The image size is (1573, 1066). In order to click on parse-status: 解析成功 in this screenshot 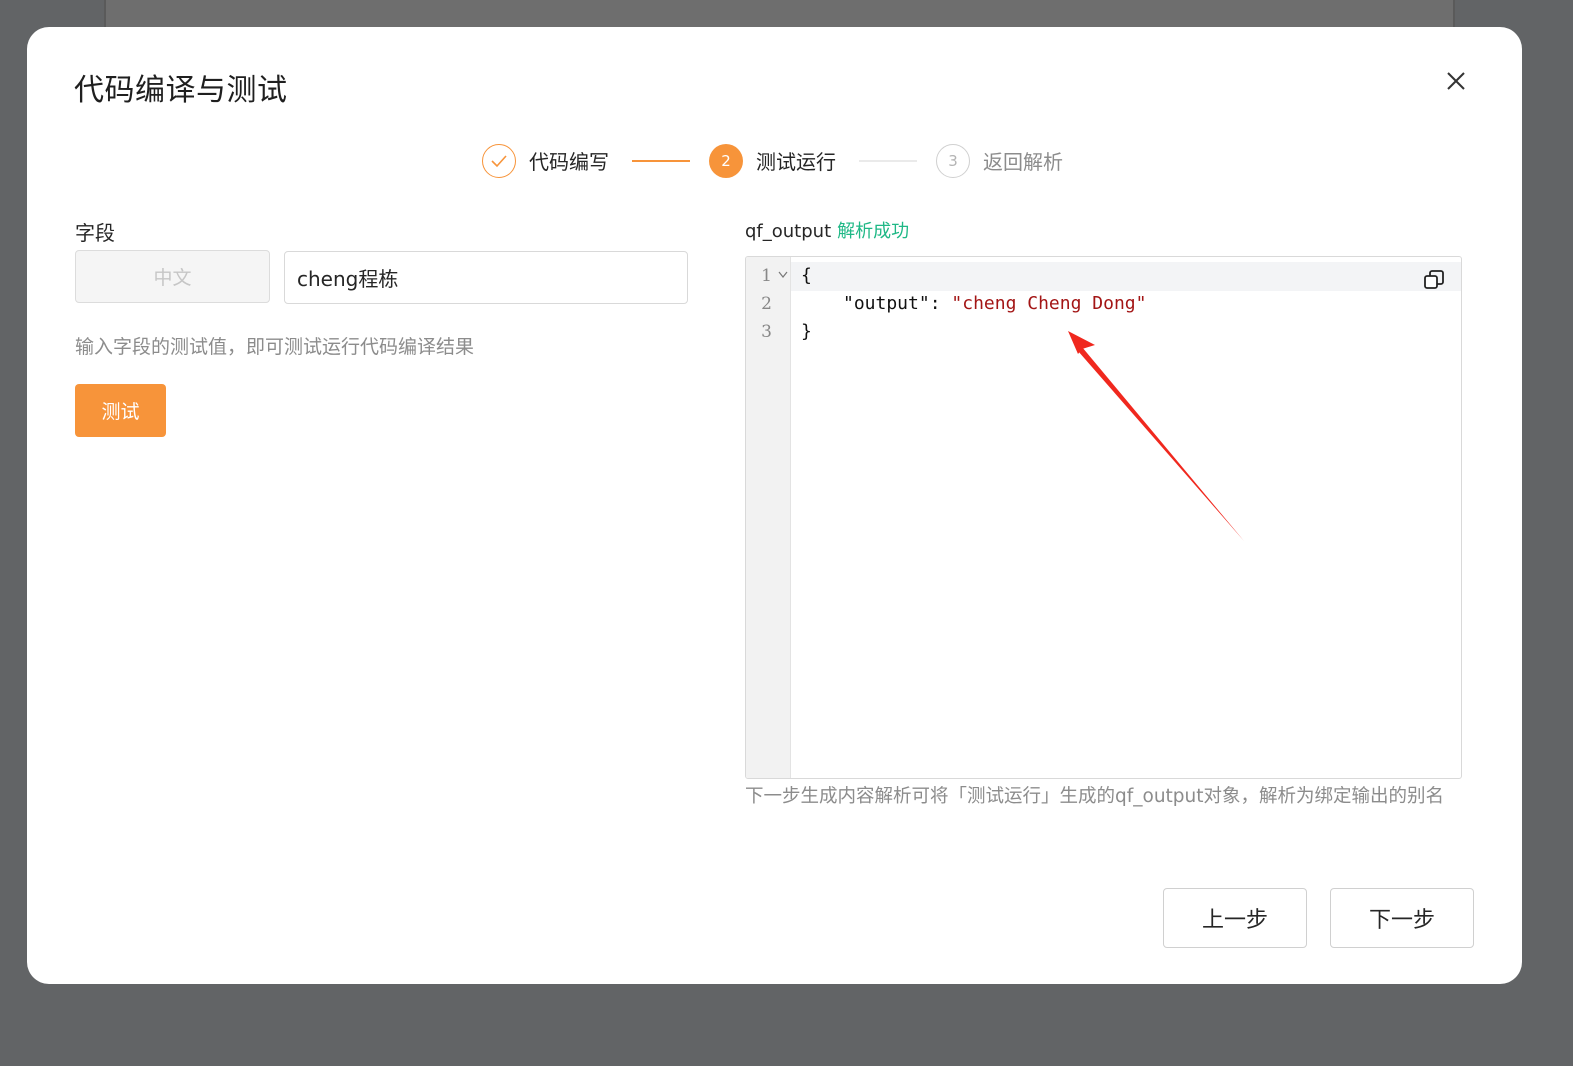, I will do `click(873, 231)`.